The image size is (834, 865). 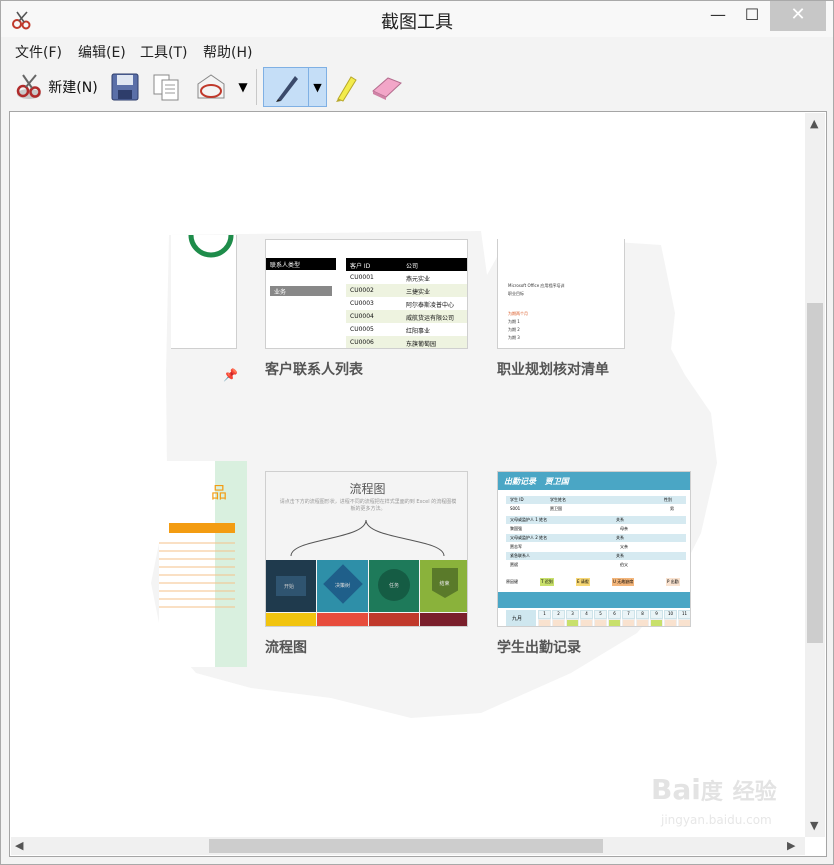 What do you see at coordinates (430, 318) in the screenshot?
I see `cell-company: 威航货运有限公司` at bounding box center [430, 318].